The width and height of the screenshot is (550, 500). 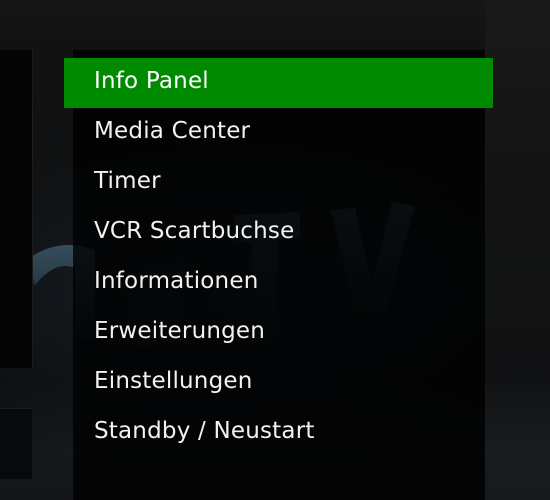 What do you see at coordinates (278, 133) in the screenshot?
I see `menu-item-media-center: Media Center` at bounding box center [278, 133].